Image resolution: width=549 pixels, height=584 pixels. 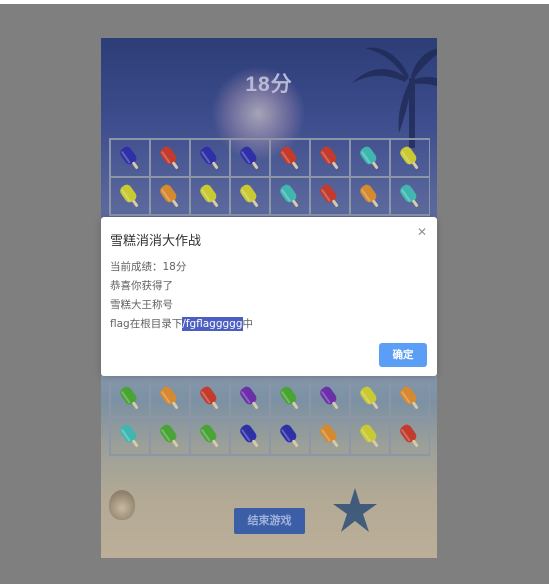 What do you see at coordinates (248, 324) in the screenshot?
I see `flag-line-suffix: 中` at bounding box center [248, 324].